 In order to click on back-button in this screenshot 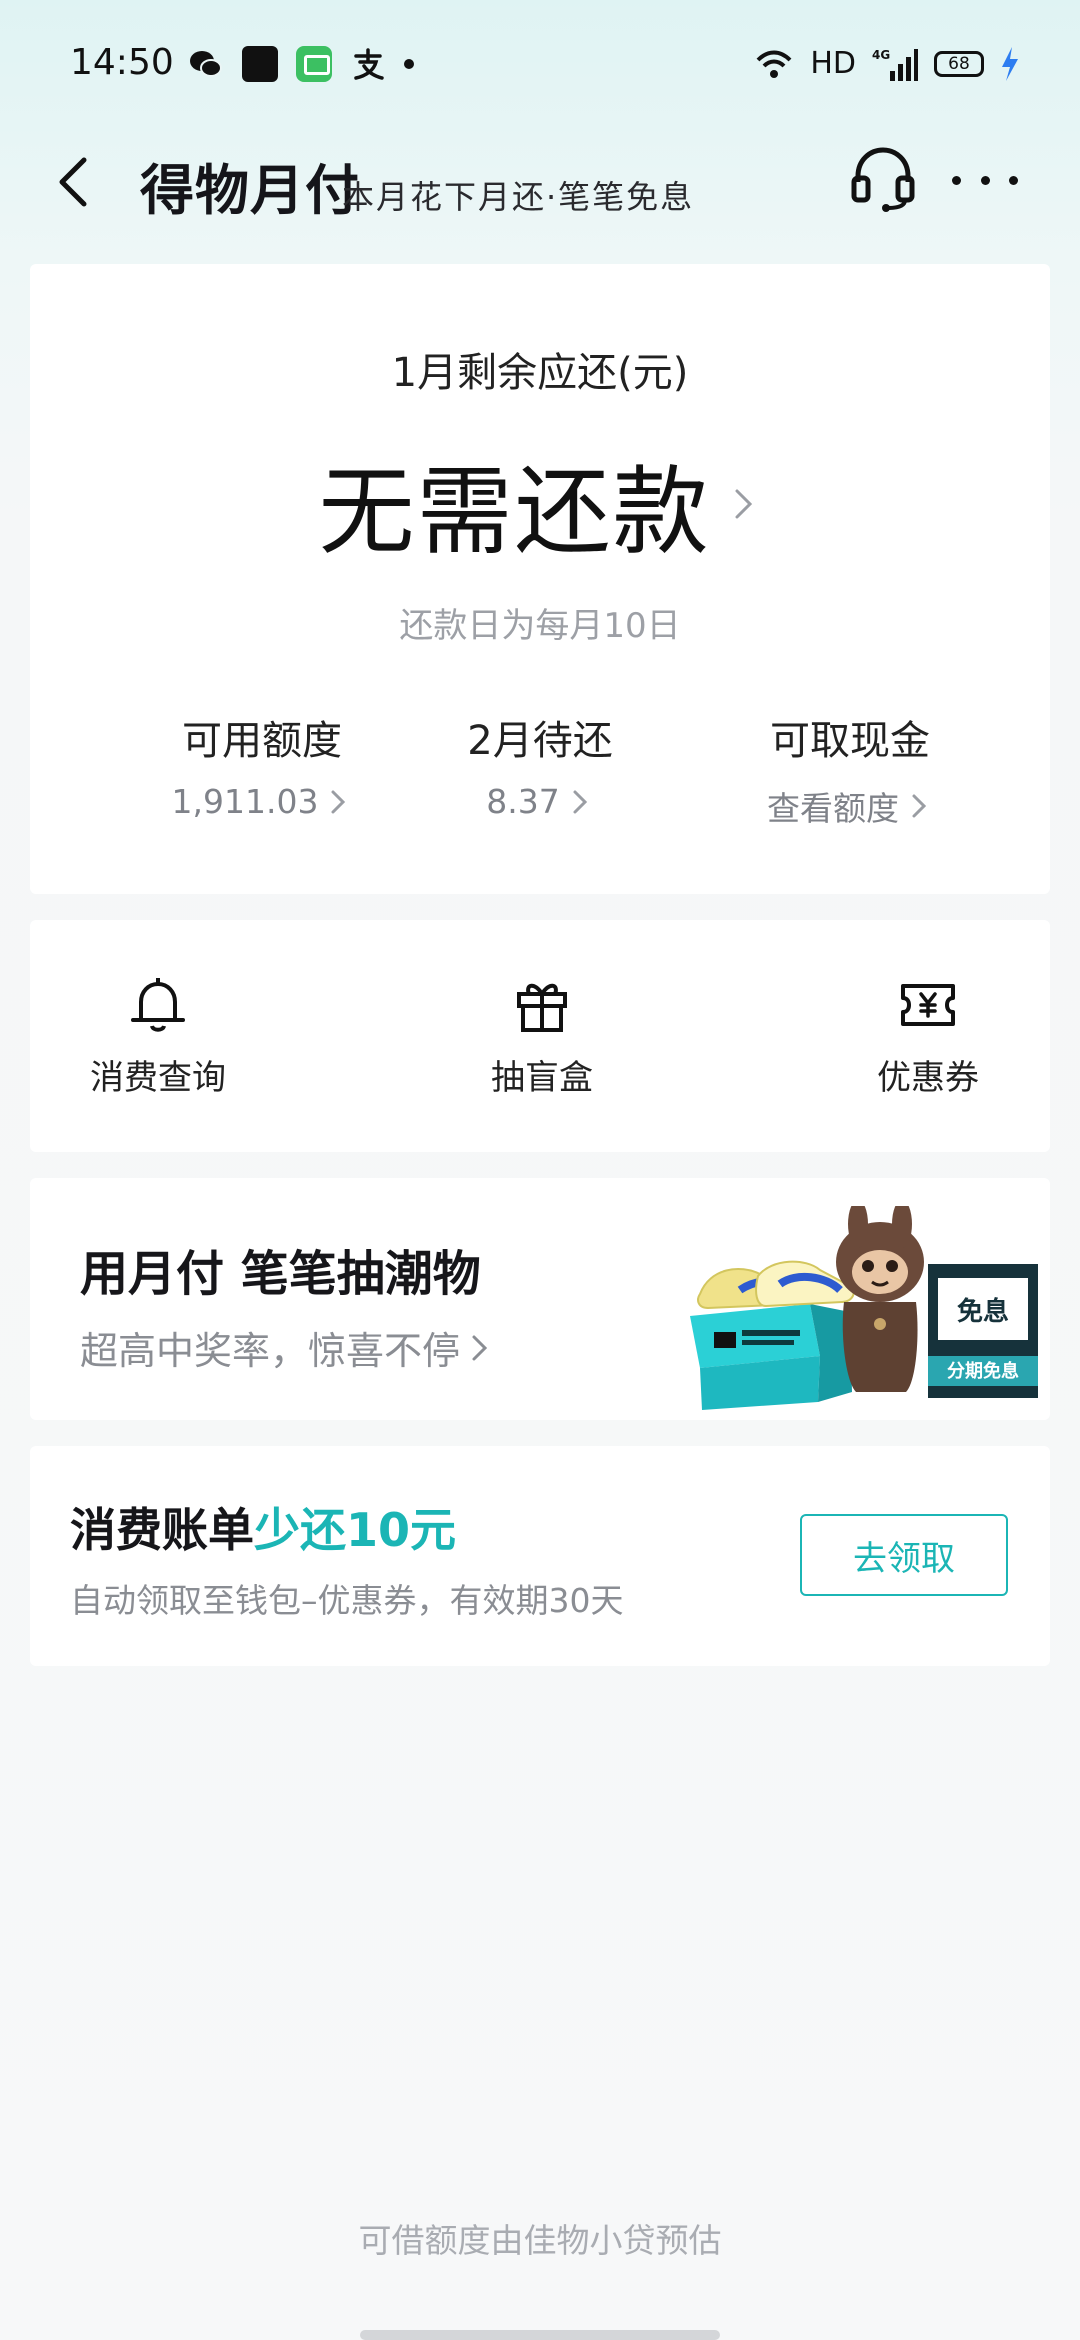, I will do `click(76, 182)`.